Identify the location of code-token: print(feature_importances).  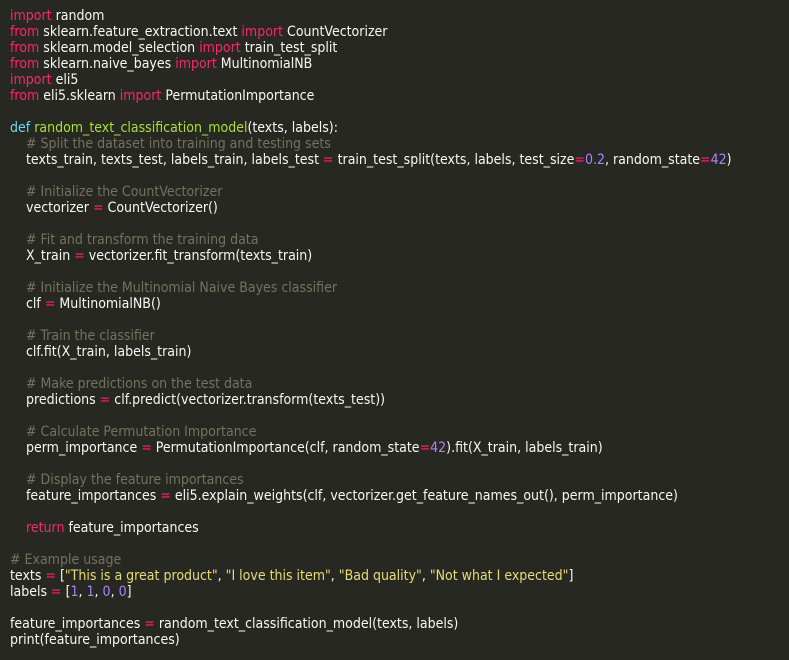
(95, 640).